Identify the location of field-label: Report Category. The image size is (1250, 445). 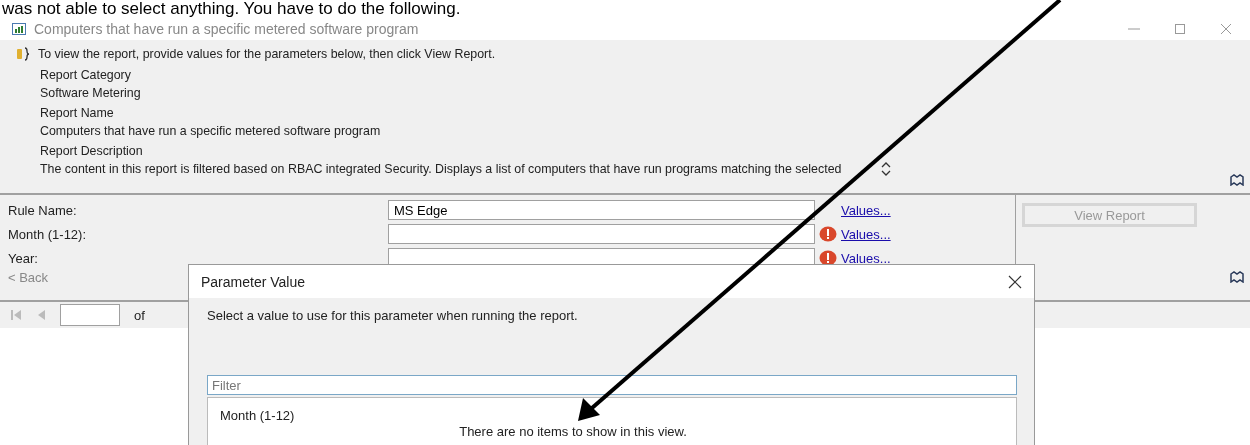
(86, 75).